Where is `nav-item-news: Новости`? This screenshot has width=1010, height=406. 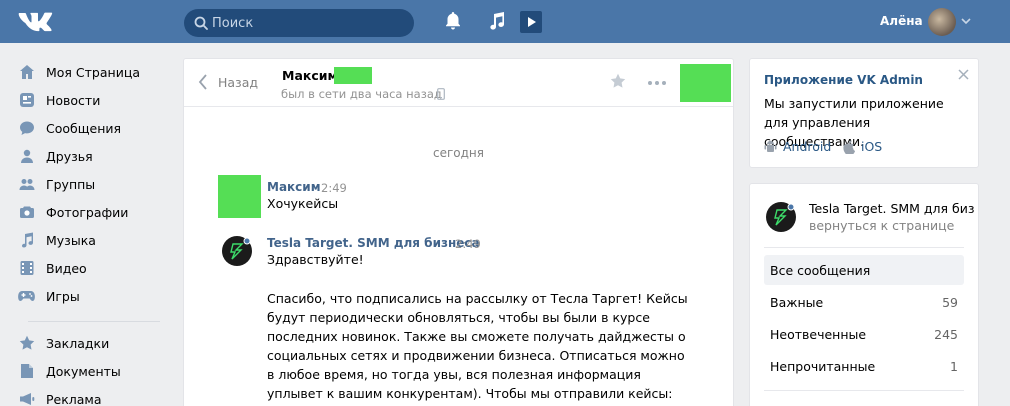
nav-item-news: Новости is located at coordinates (93, 100).